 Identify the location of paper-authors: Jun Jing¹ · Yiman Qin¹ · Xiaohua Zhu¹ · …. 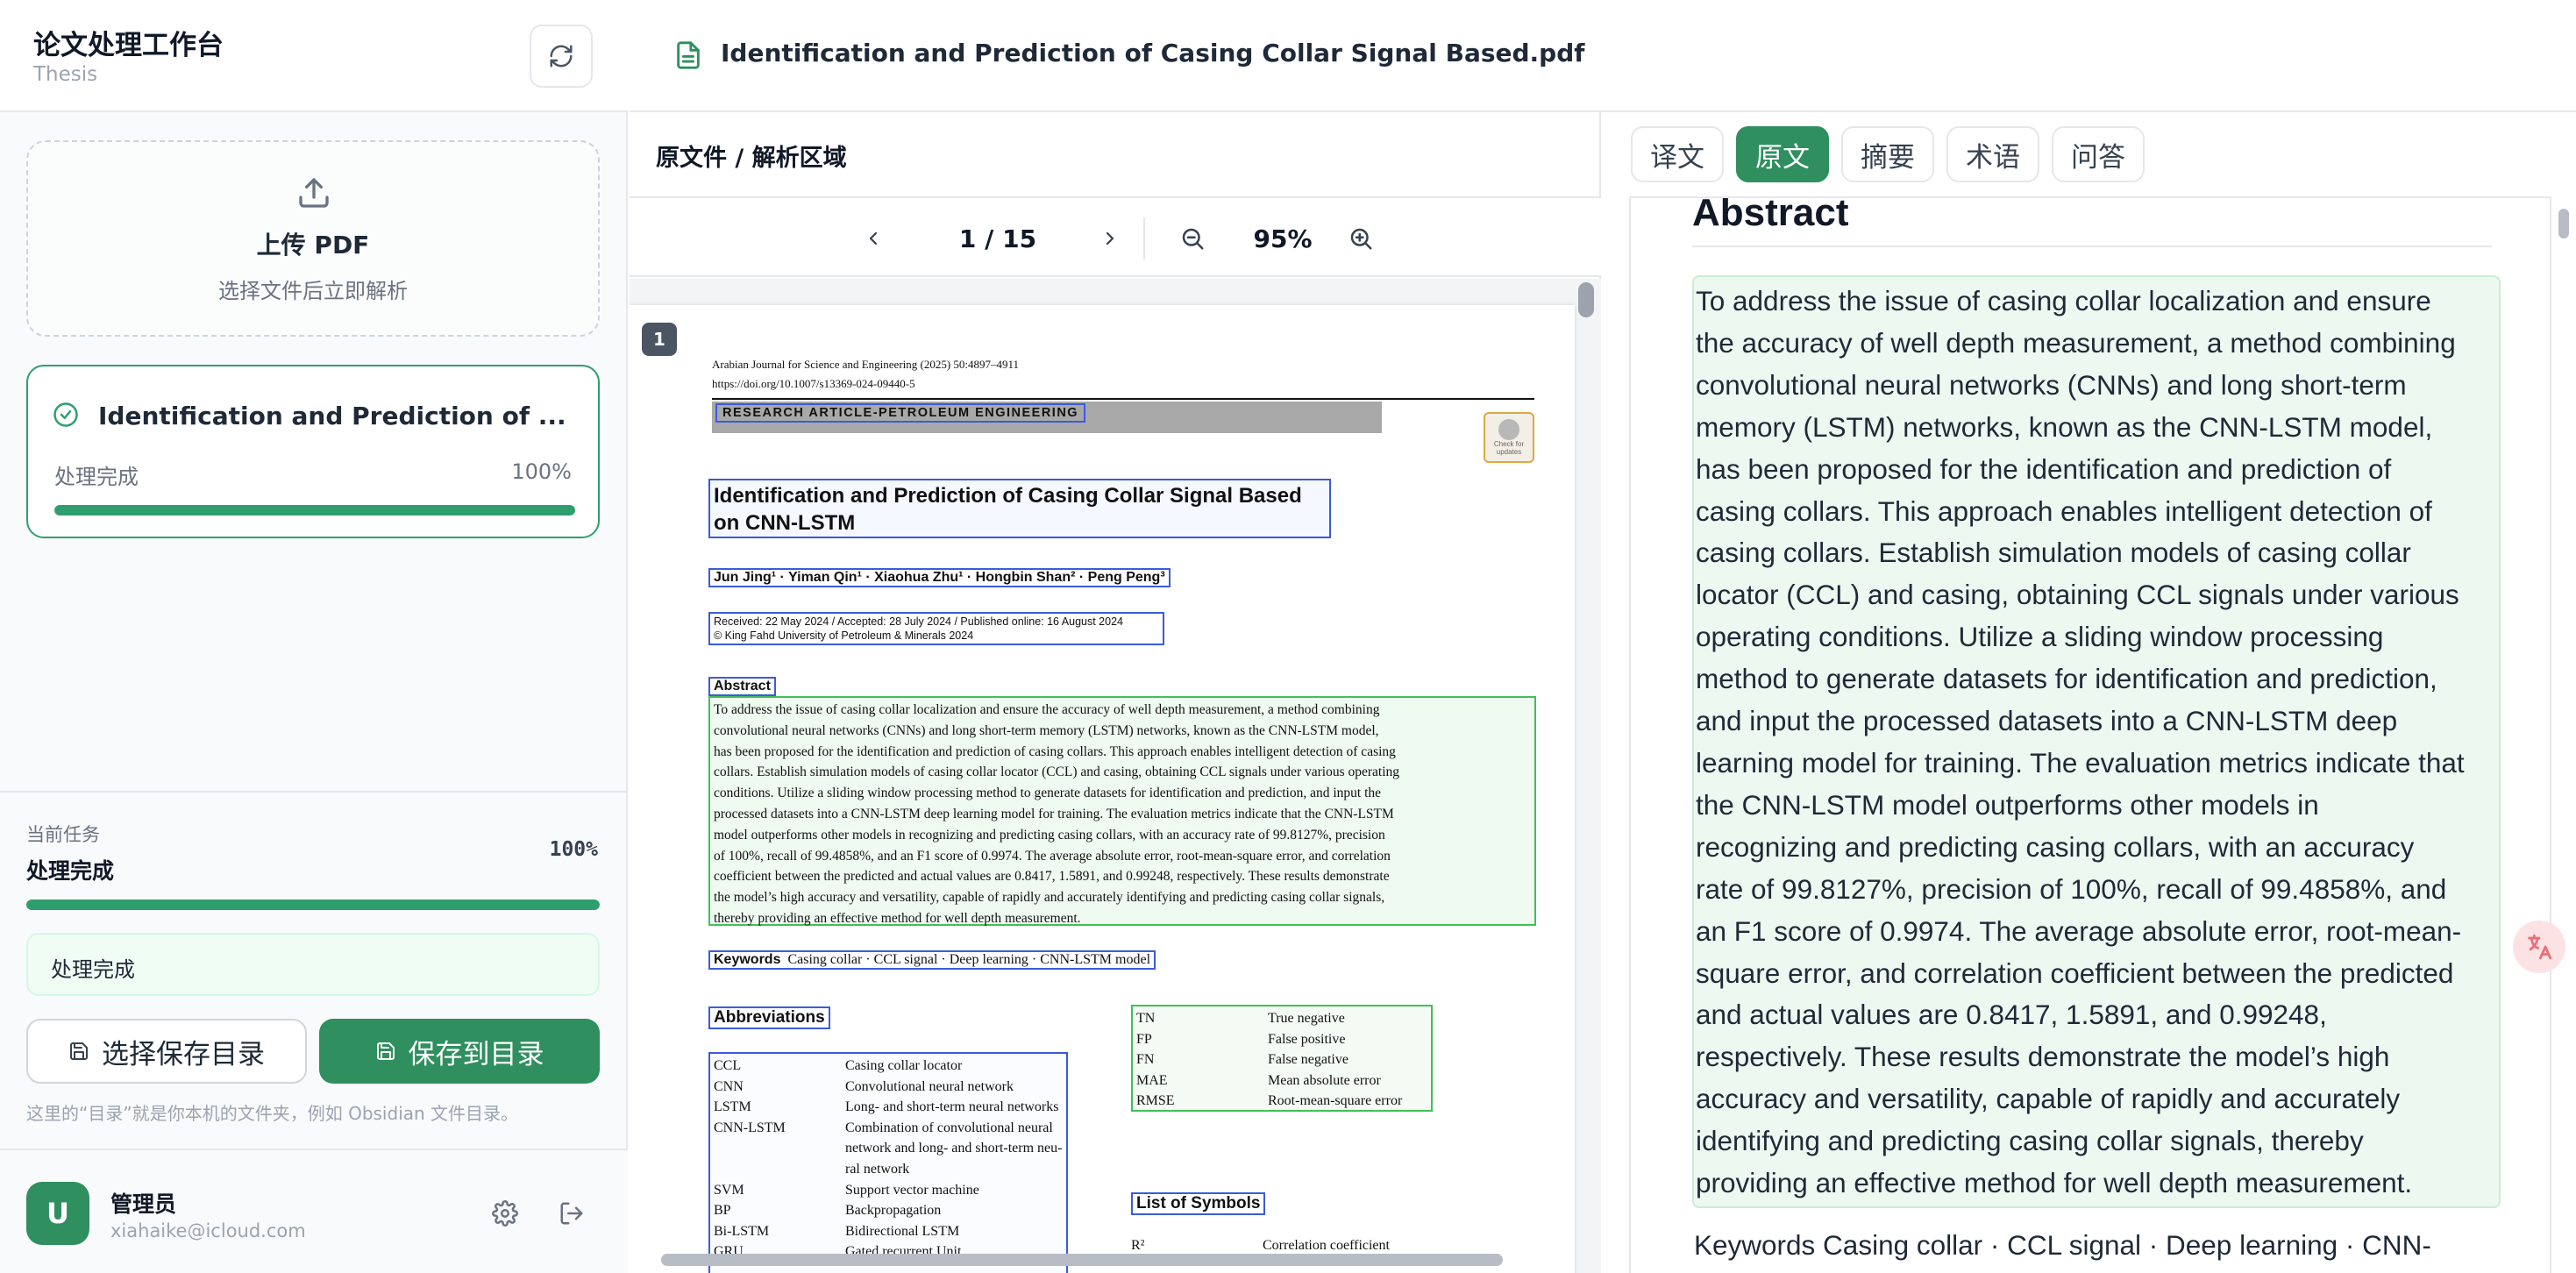
(939, 577).